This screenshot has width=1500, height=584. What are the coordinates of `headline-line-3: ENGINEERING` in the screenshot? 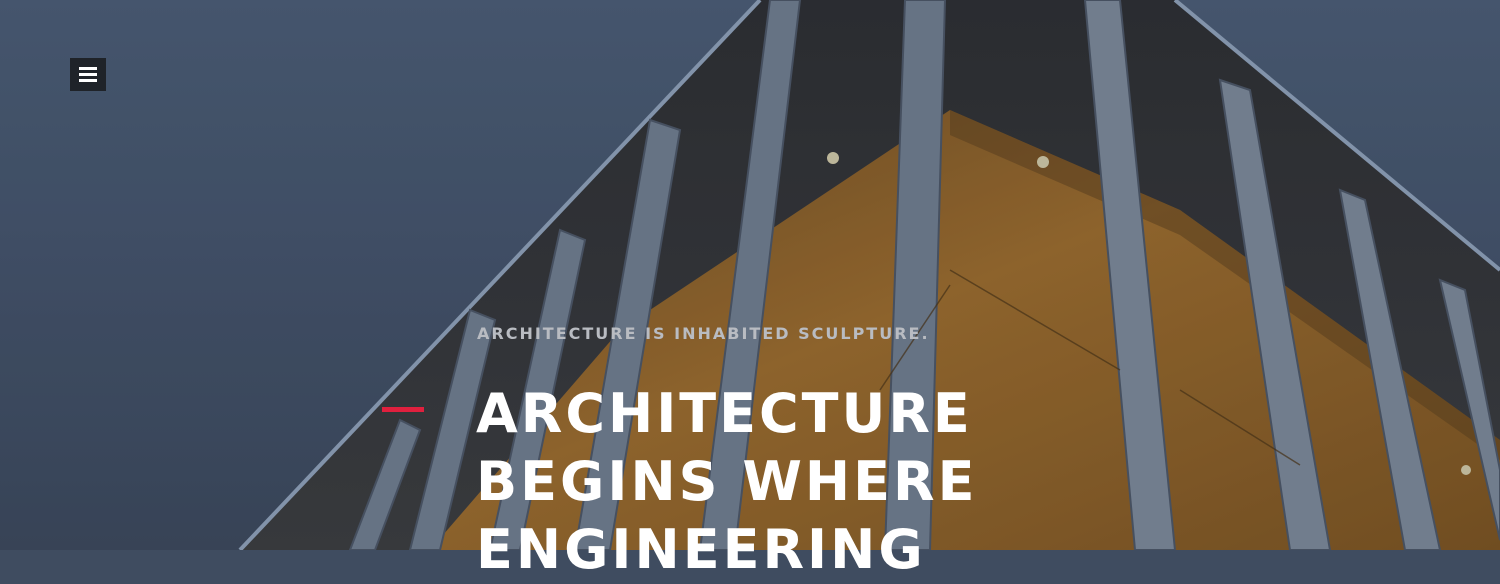 It's located at (701, 549).